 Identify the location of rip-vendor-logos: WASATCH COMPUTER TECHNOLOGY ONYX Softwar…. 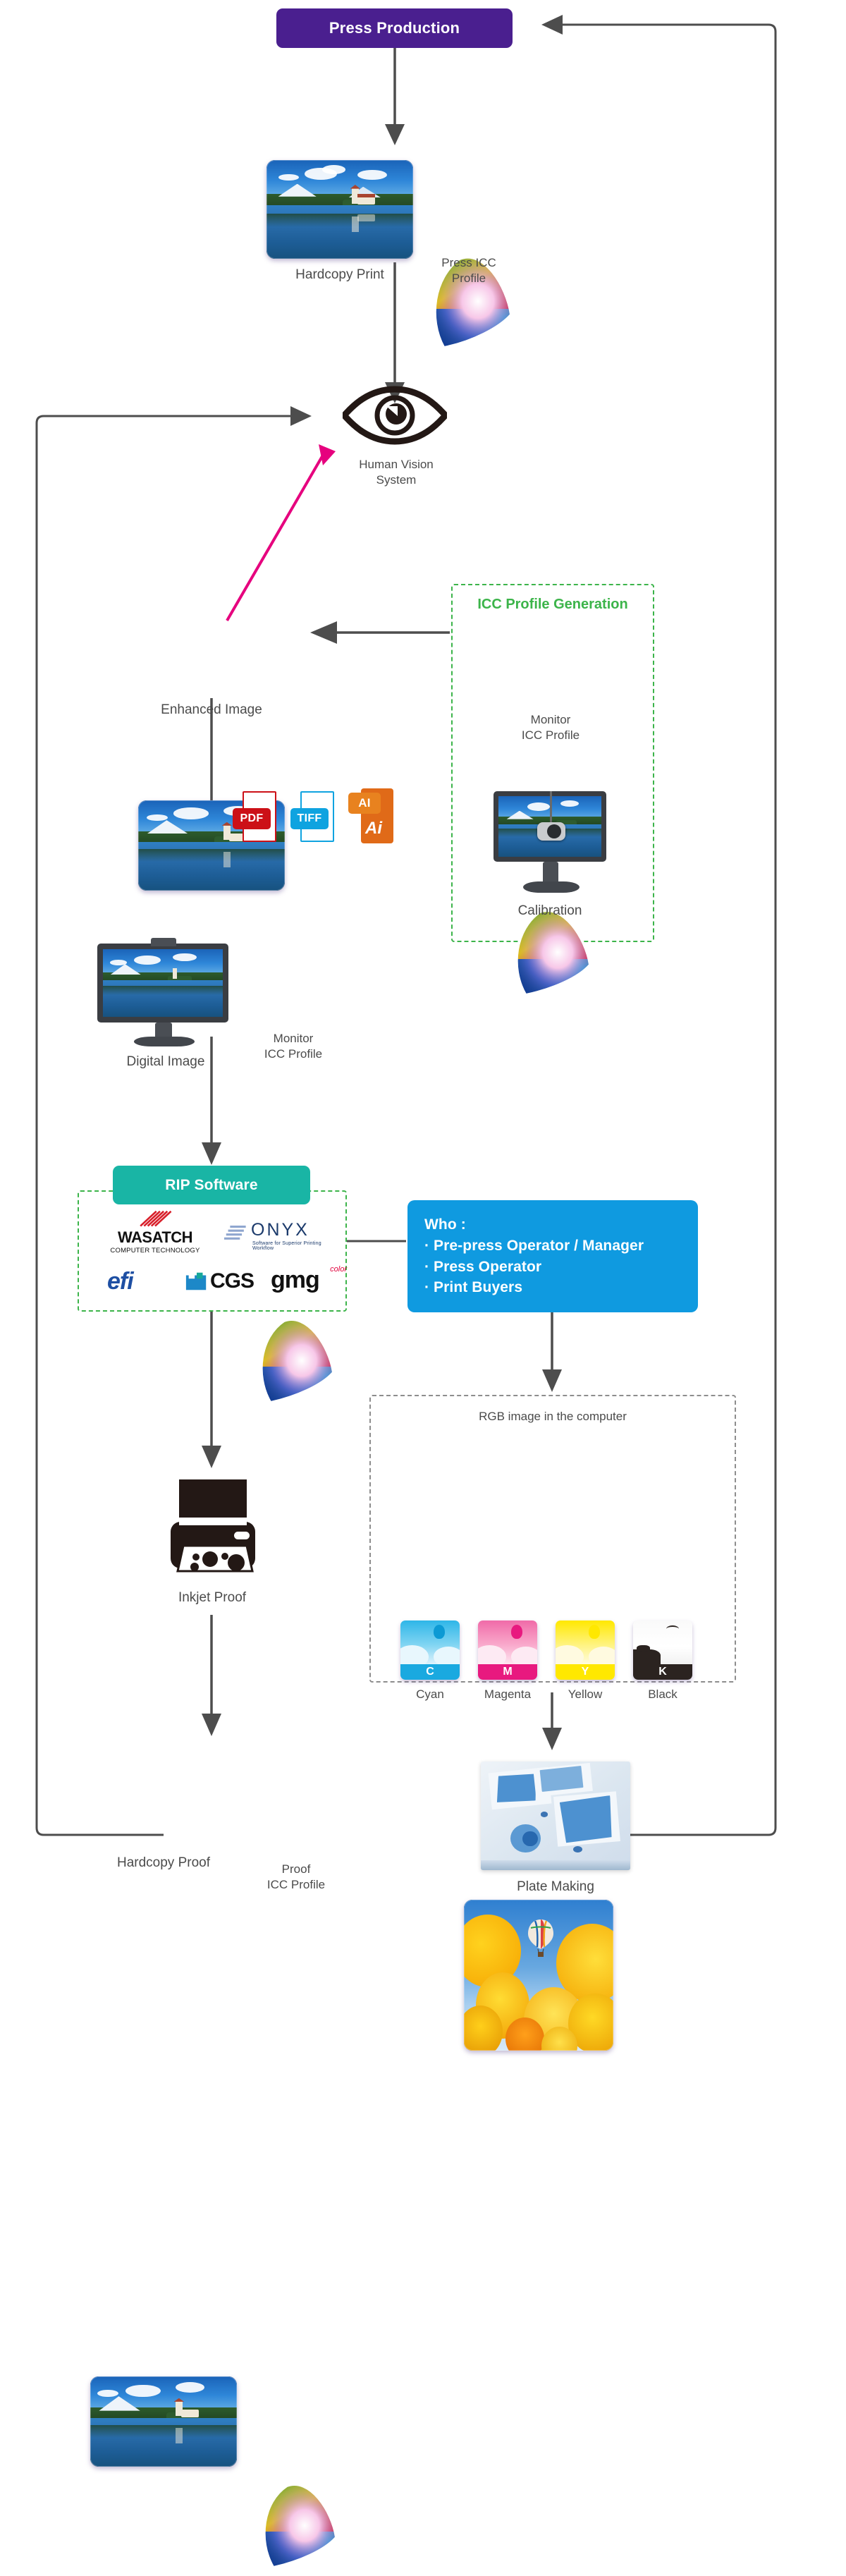
(216, 1258).